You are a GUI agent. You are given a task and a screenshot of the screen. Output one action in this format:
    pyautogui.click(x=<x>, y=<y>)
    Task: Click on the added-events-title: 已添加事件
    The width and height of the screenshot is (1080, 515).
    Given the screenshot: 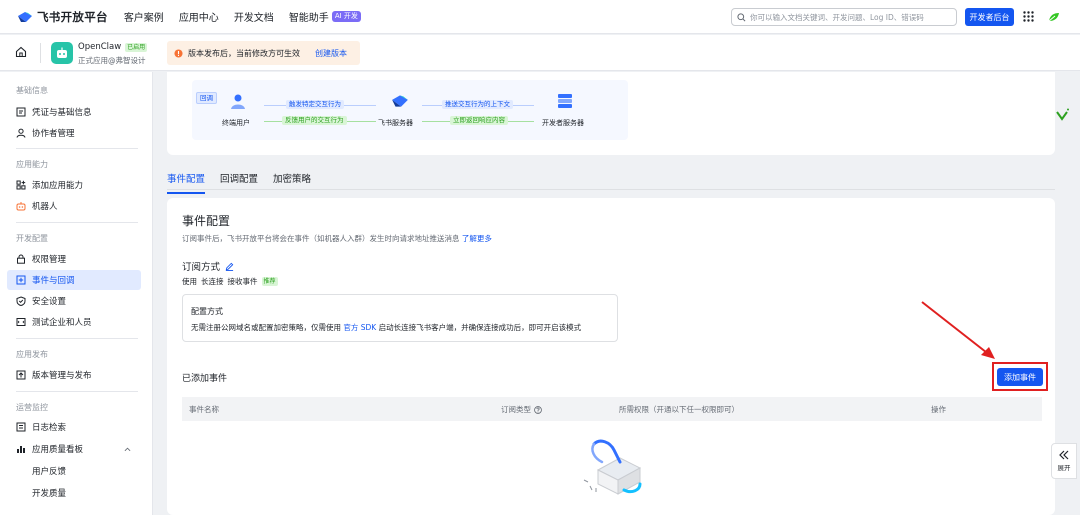 What is the action you would take?
    pyautogui.click(x=205, y=379)
    